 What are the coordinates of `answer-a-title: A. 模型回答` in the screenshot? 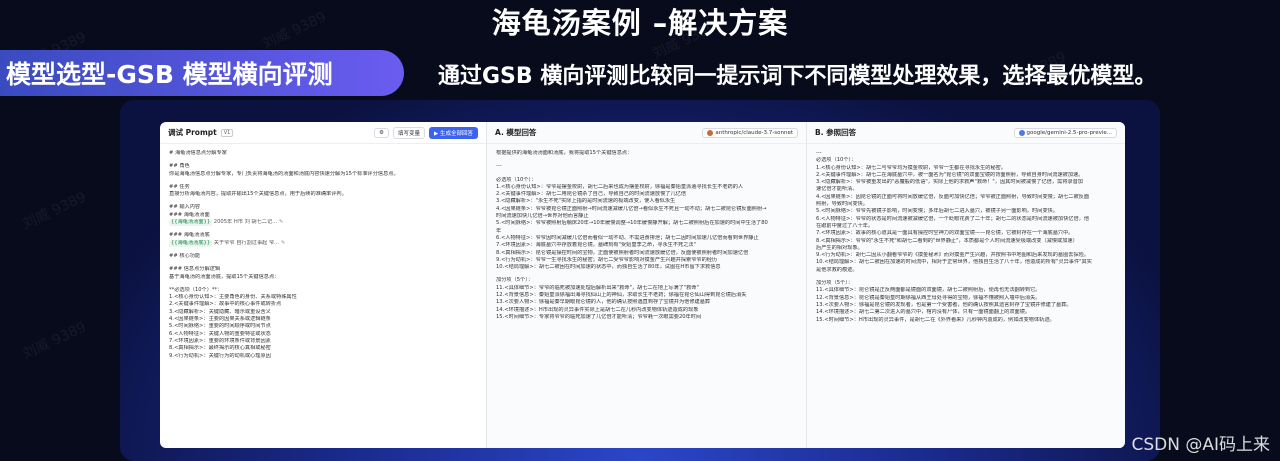 It's located at (516, 132).